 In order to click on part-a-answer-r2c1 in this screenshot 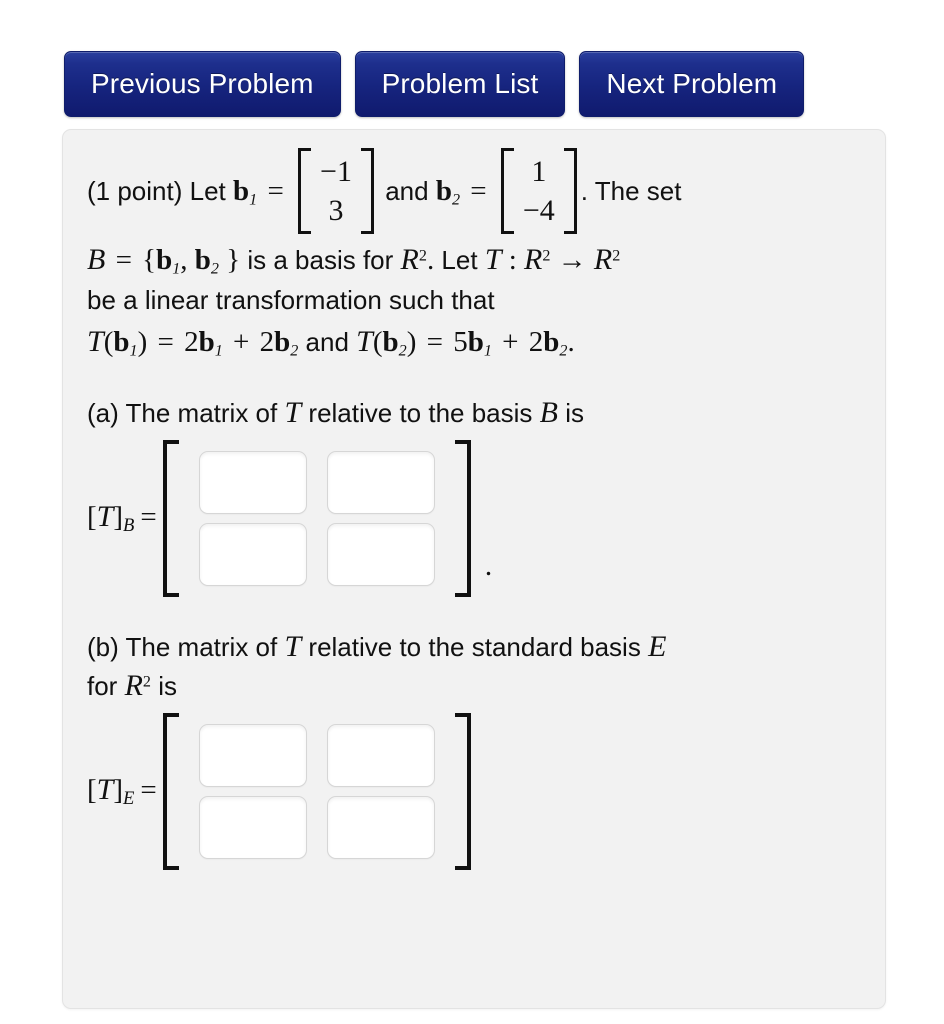, I will do `click(252, 554)`.